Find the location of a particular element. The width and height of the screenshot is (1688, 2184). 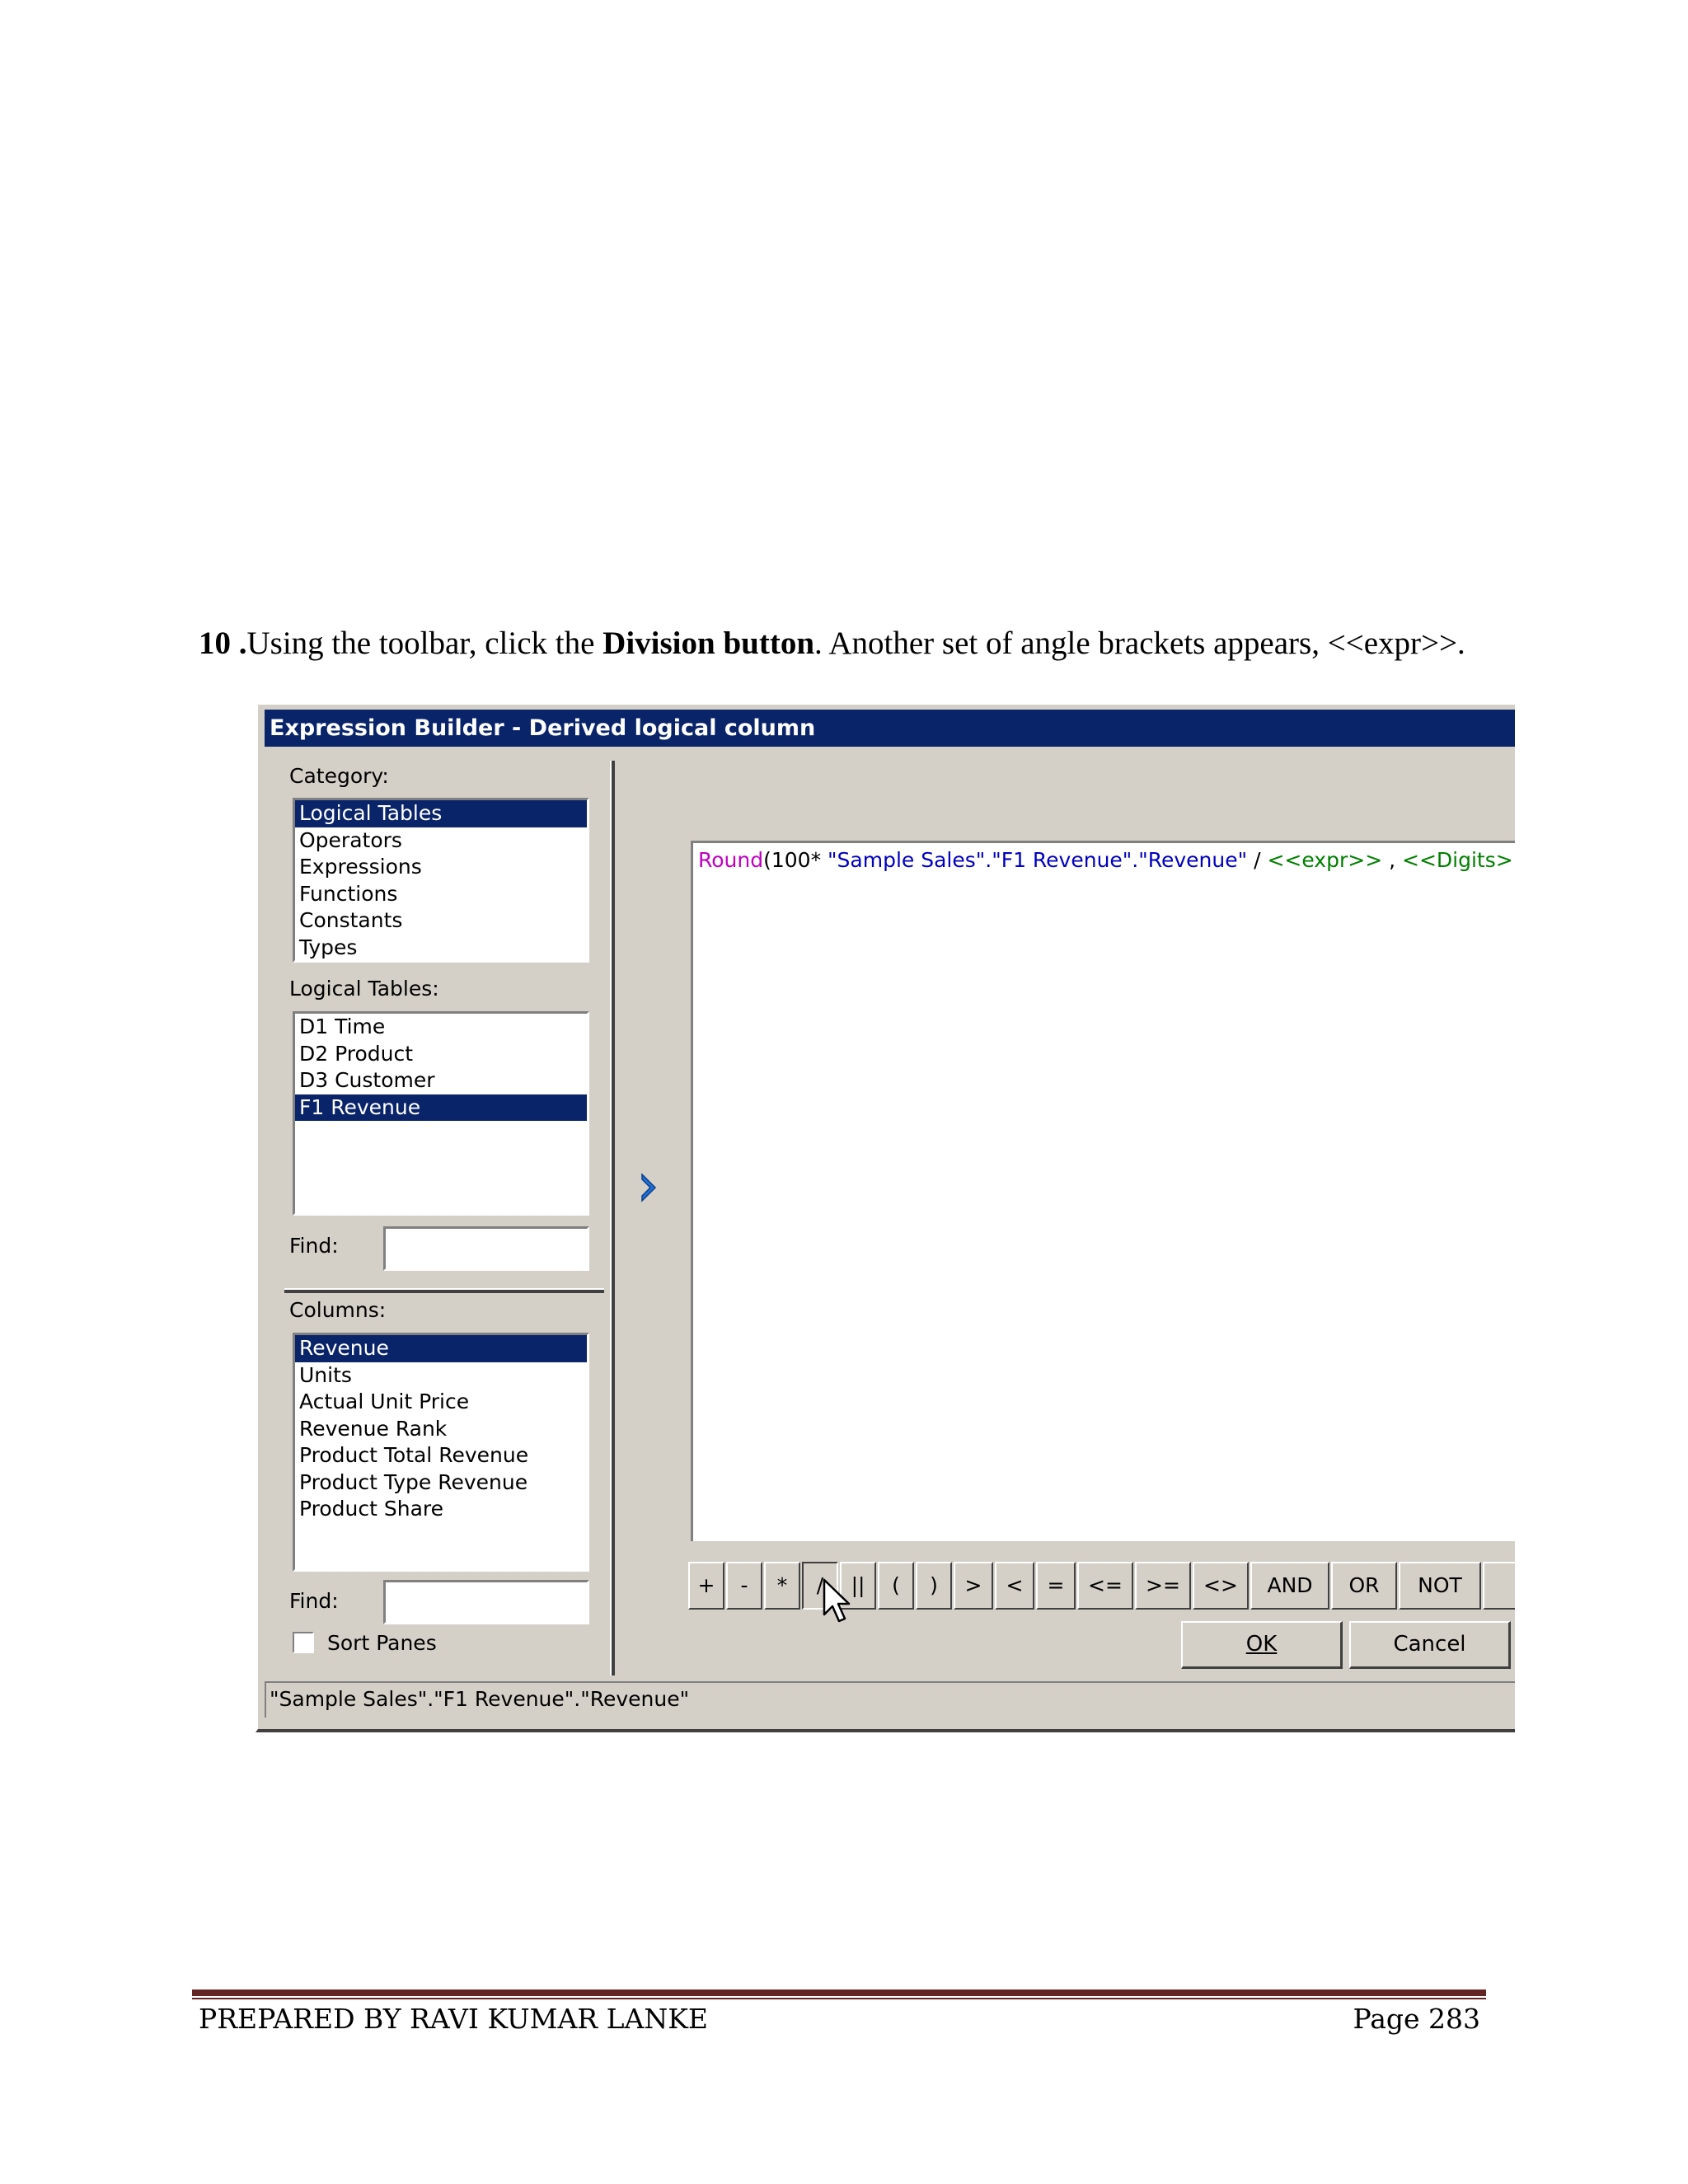

logical-table-item-selected: F1 Revenue is located at coordinates (441, 1107).